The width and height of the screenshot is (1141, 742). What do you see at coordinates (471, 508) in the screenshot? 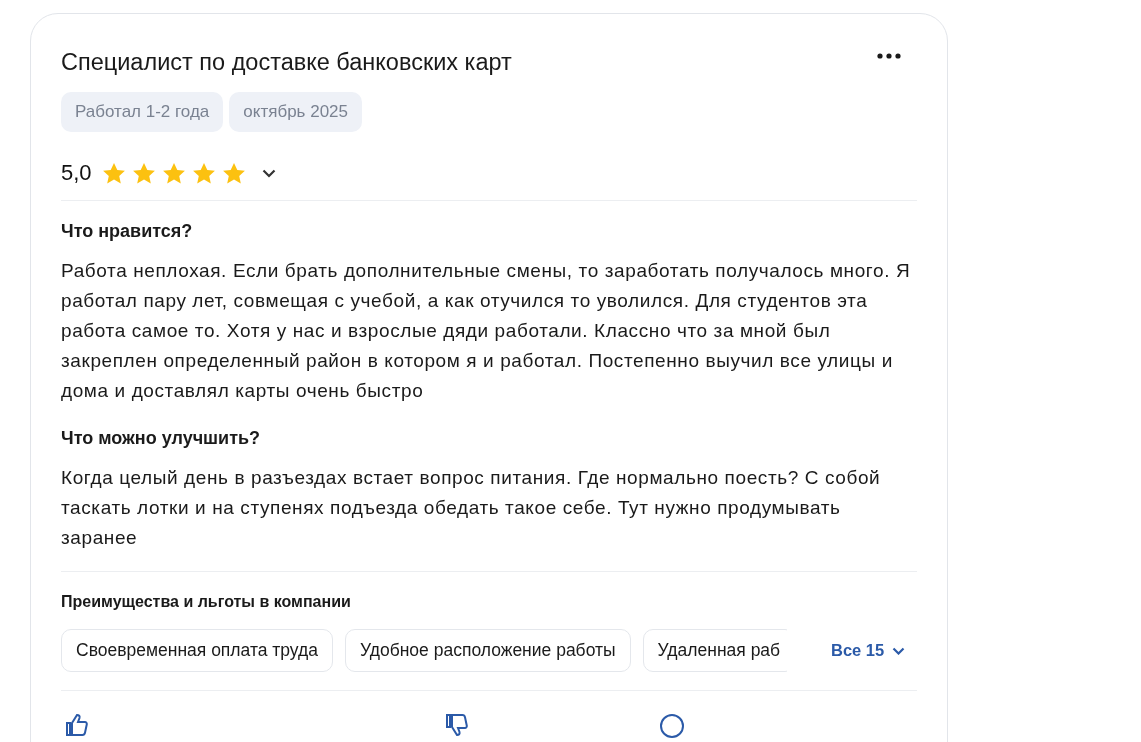
I see `review-text: Когда целый день в разъездах встает вопрос питания. Где нормально поесть? С собой таскать лотки и на ступенях подъезда обедать такое себе. Тут нужно продумывать заранее` at bounding box center [471, 508].